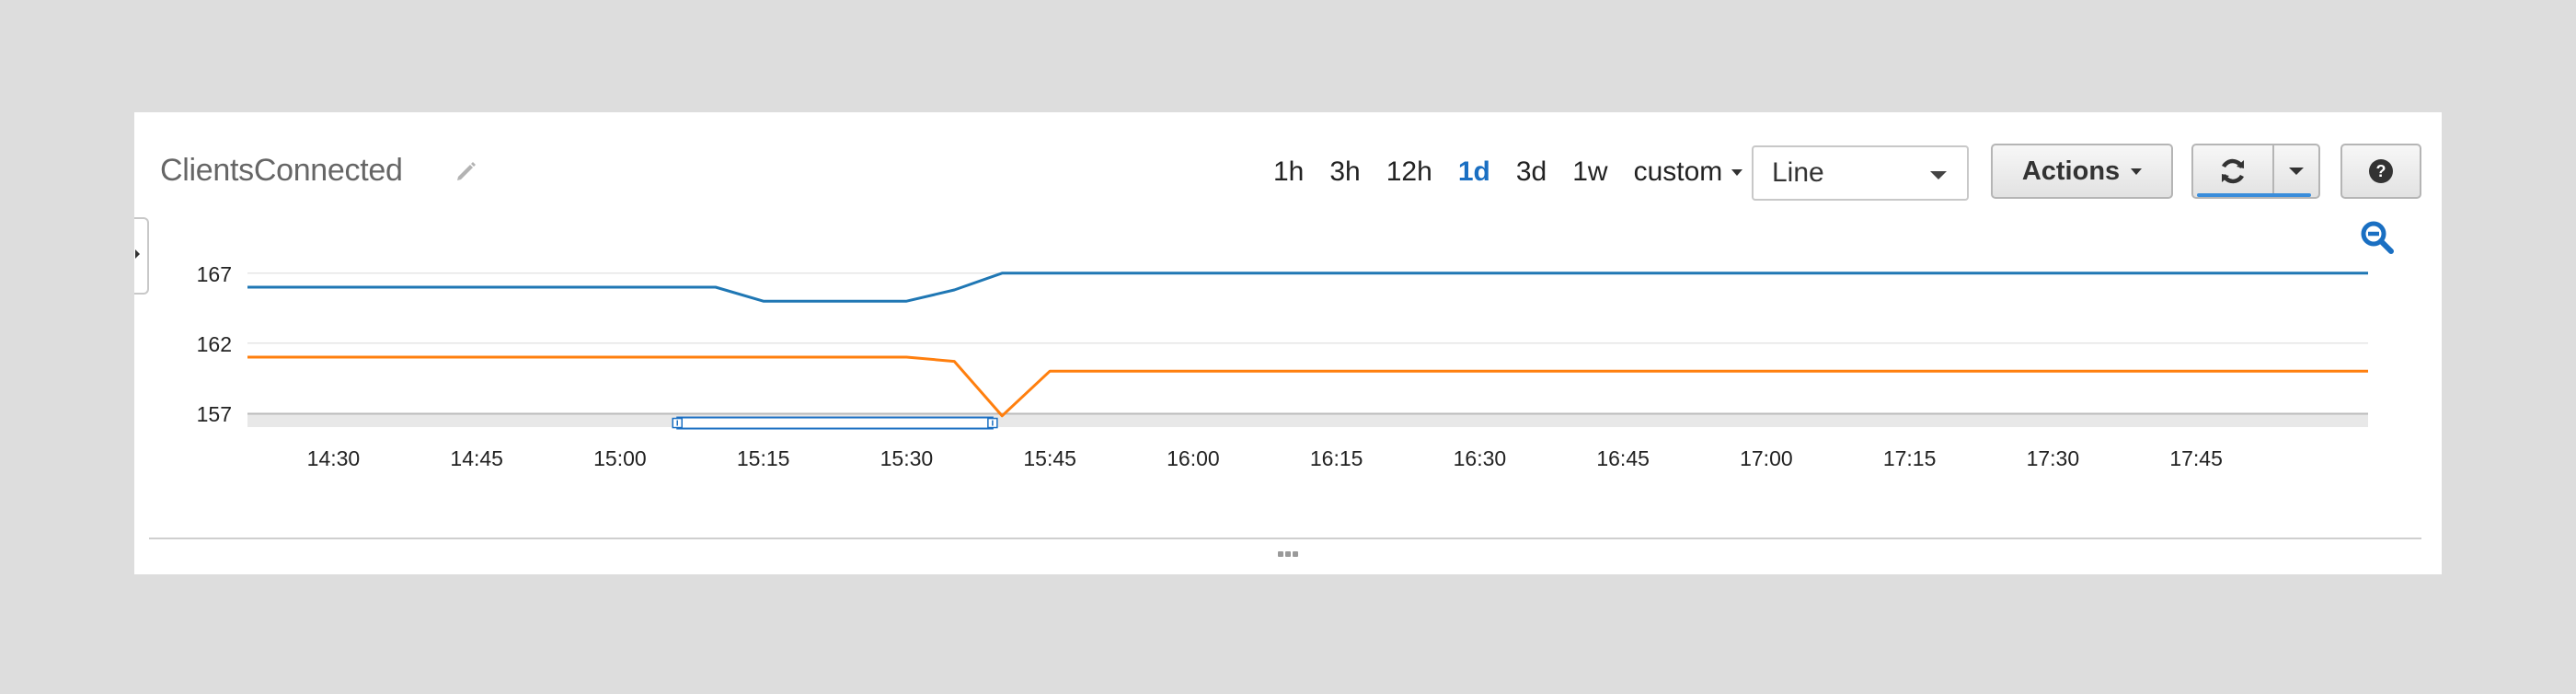  Describe the element at coordinates (1288, 554) in the screenshot. I see `resize-handle` at that location.